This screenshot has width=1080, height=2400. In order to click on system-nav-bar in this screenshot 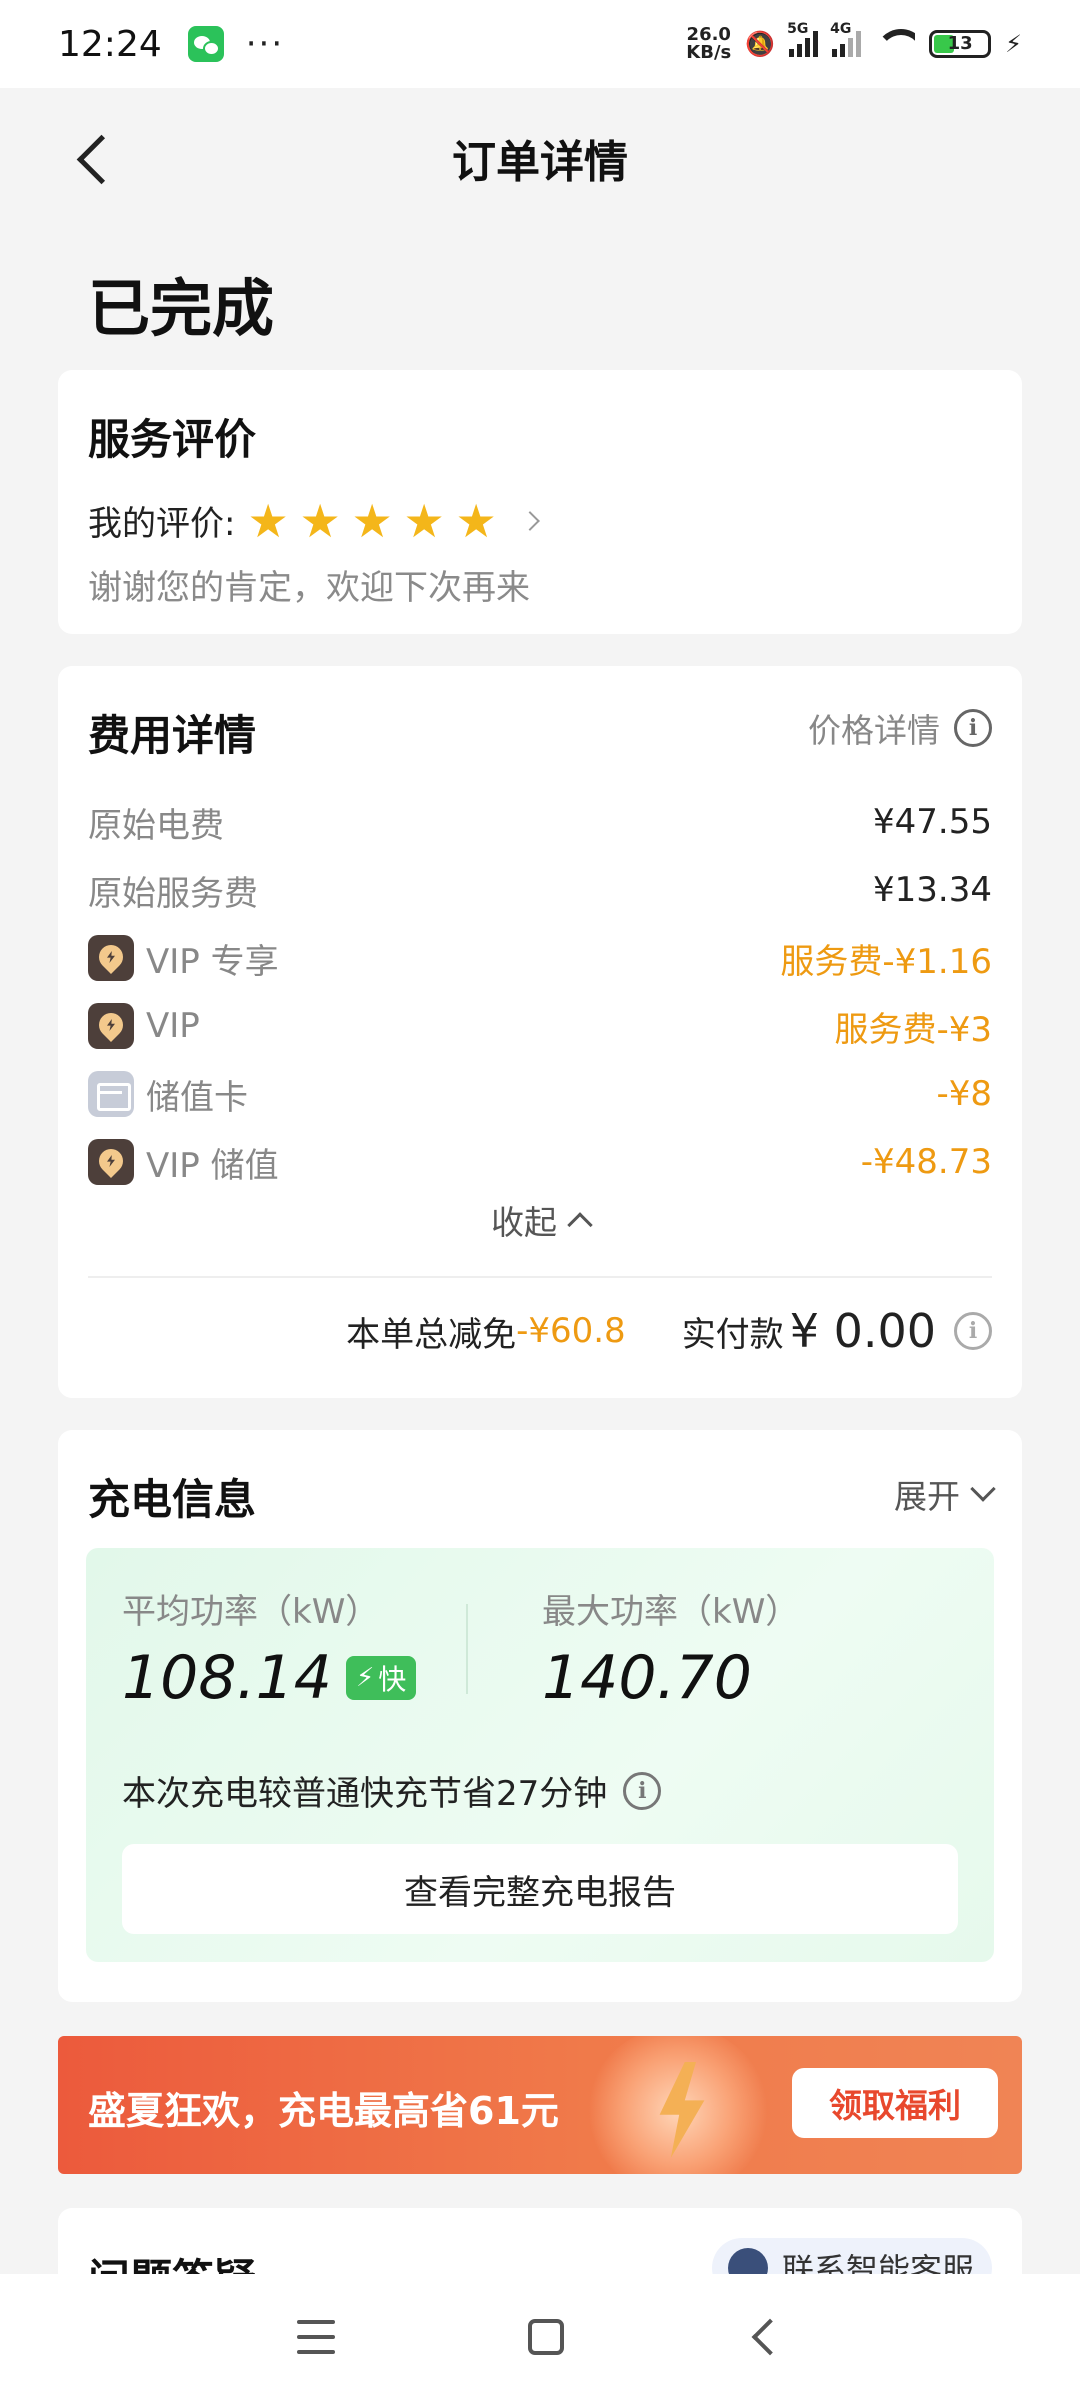, I will do `click(540, 2337)`.